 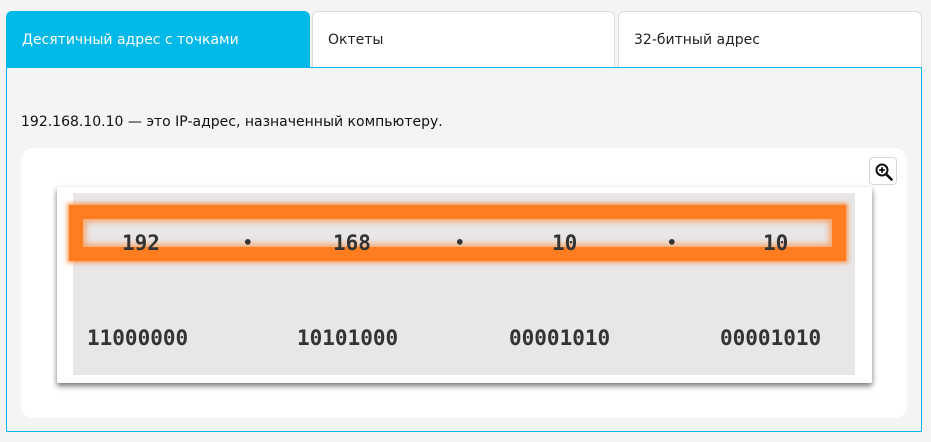 What do you see at coordinates (138, 338) in the screenshot?
I see `binary-octet-1: 11000000` at bounding box center [138, 338].